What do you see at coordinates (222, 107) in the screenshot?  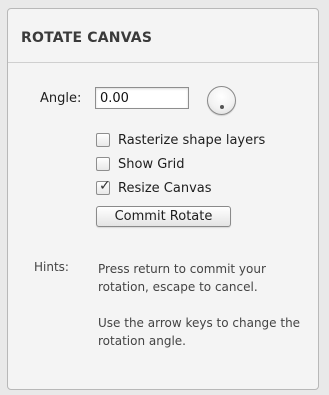 I see `dial-indicator` at bounding box center [222, 107].